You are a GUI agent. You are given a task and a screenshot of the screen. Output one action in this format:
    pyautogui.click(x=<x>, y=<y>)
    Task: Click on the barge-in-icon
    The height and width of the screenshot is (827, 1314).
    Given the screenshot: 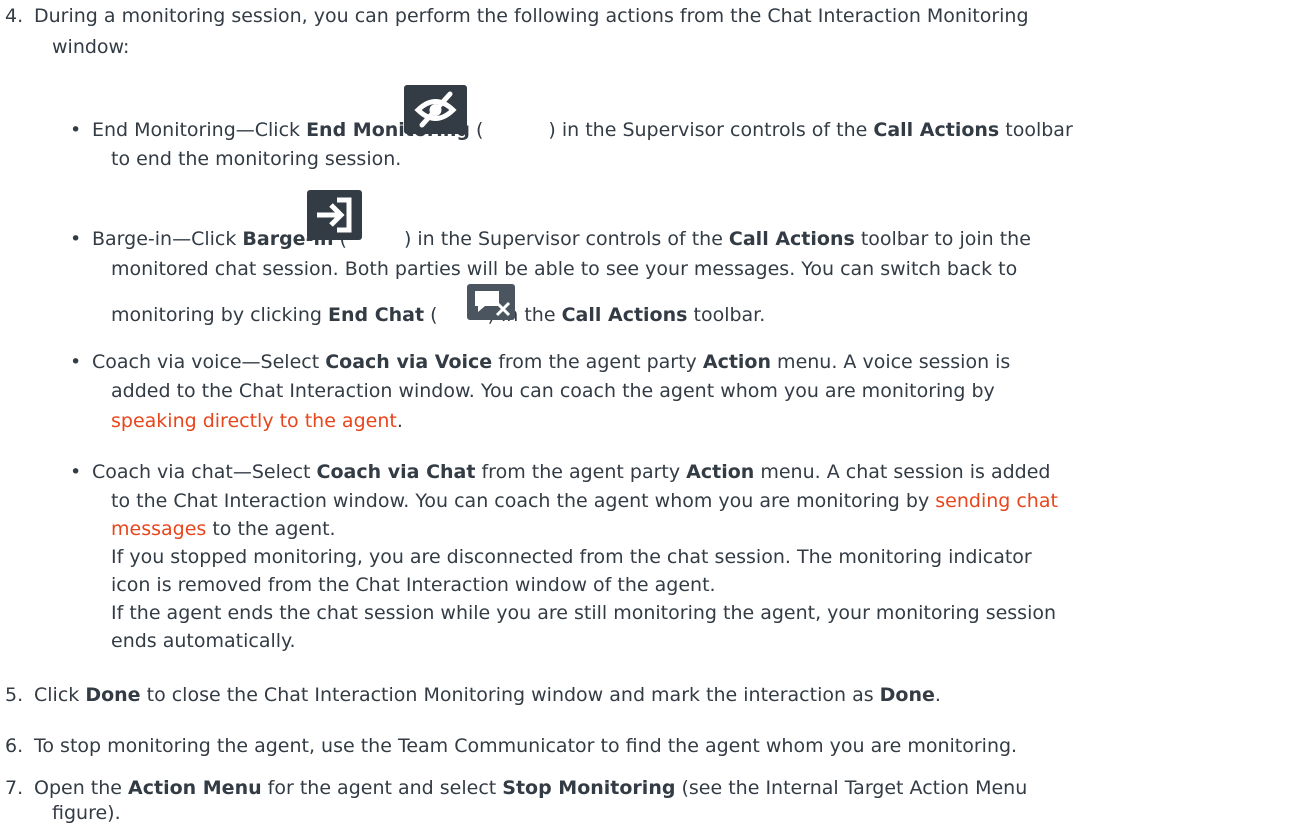 What is the action you would take?
    pyautogui.click(x=334, y=215)
    